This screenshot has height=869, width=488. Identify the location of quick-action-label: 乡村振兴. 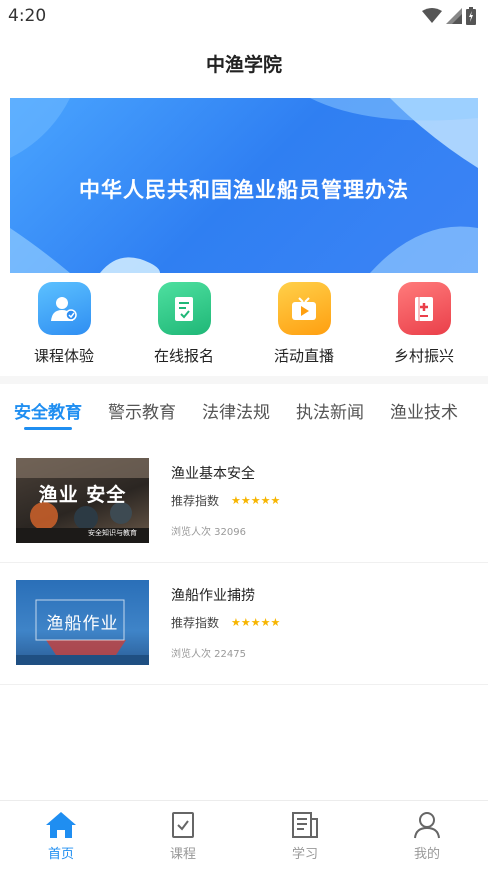
(423, 356).